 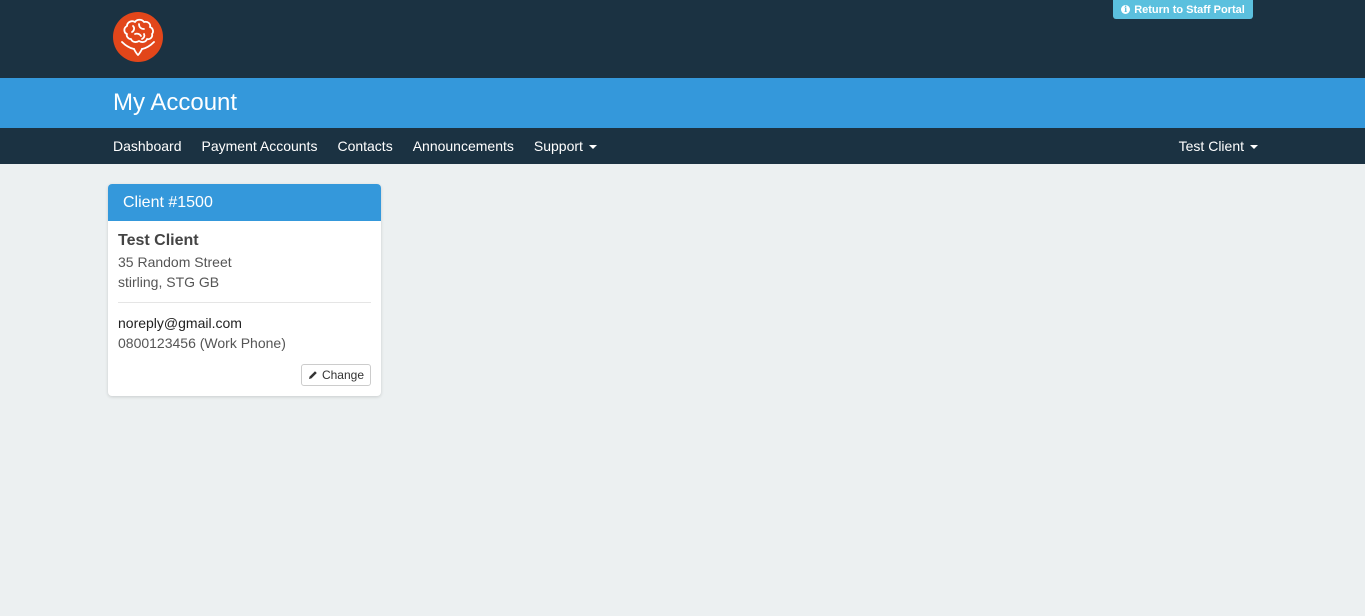 I want to click on divider, so click(x=244, y=302).